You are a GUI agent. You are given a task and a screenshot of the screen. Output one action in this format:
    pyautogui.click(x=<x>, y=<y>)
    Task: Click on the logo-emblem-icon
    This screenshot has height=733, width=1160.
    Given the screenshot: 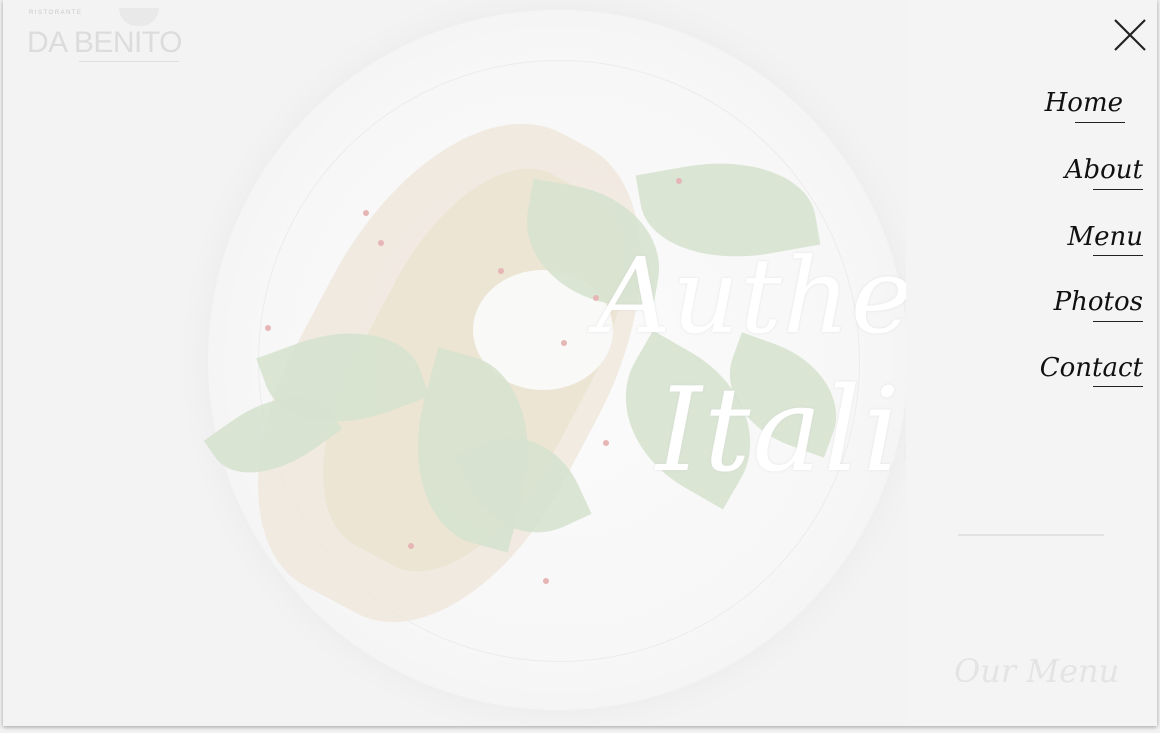 What is the action you would take?
    pyautogui.click(x=139, y=17)
    